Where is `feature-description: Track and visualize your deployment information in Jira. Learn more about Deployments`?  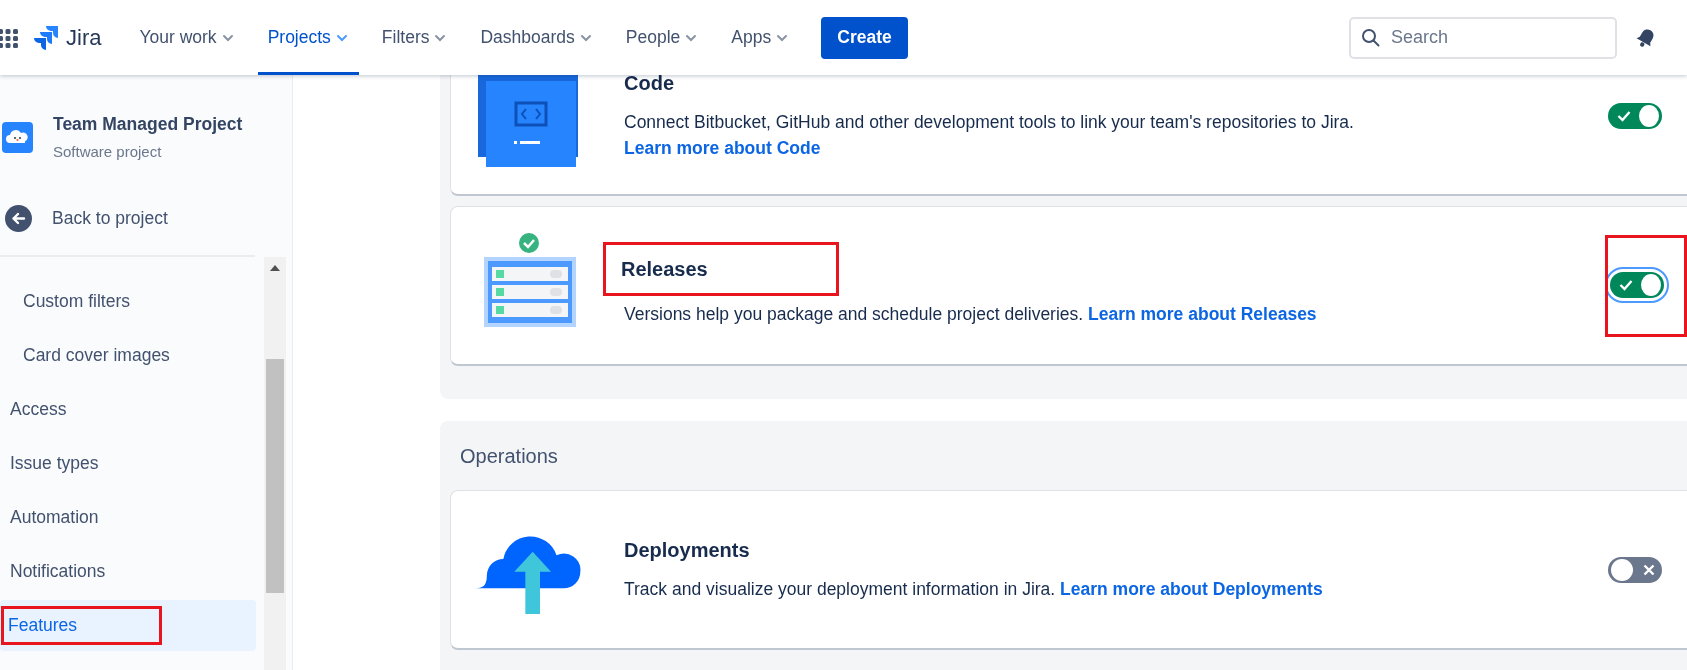 feature-description: Track and visualize your deployment information in Jira. Learn more about Deployments is located at coordinates (974, 589).